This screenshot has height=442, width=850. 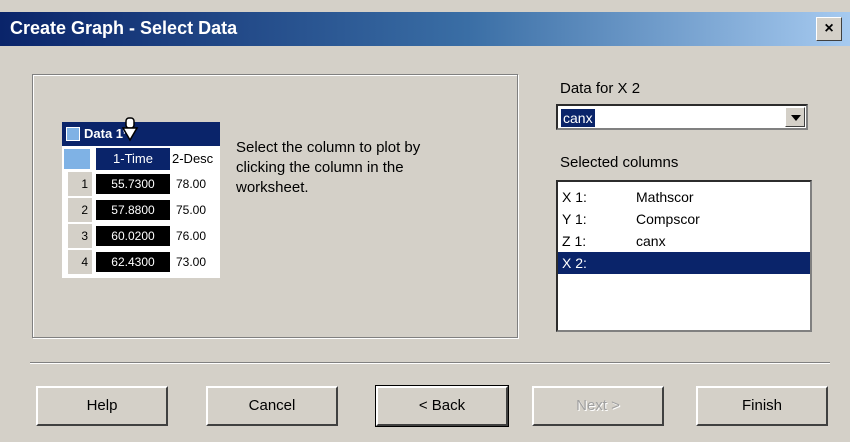 I want to click on list-item-value: canx, so click(x=651, y=241).